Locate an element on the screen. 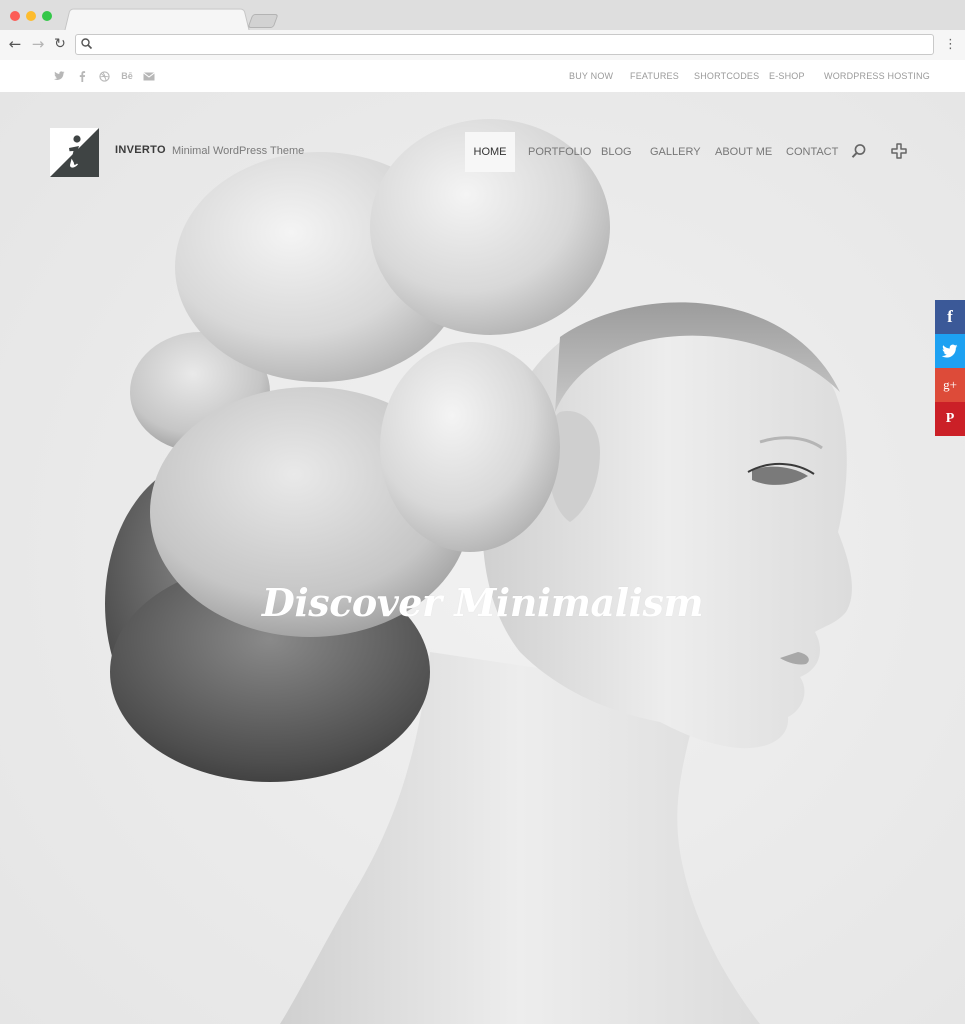  address-bar is located at coordinates (504, 44).